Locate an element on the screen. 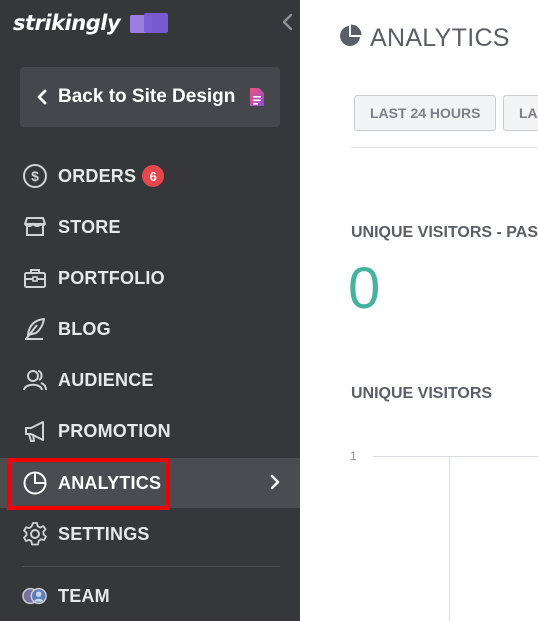 The image size is (538, 621). sidebar-item-team: TEAM is located at coordinates (150, 596).